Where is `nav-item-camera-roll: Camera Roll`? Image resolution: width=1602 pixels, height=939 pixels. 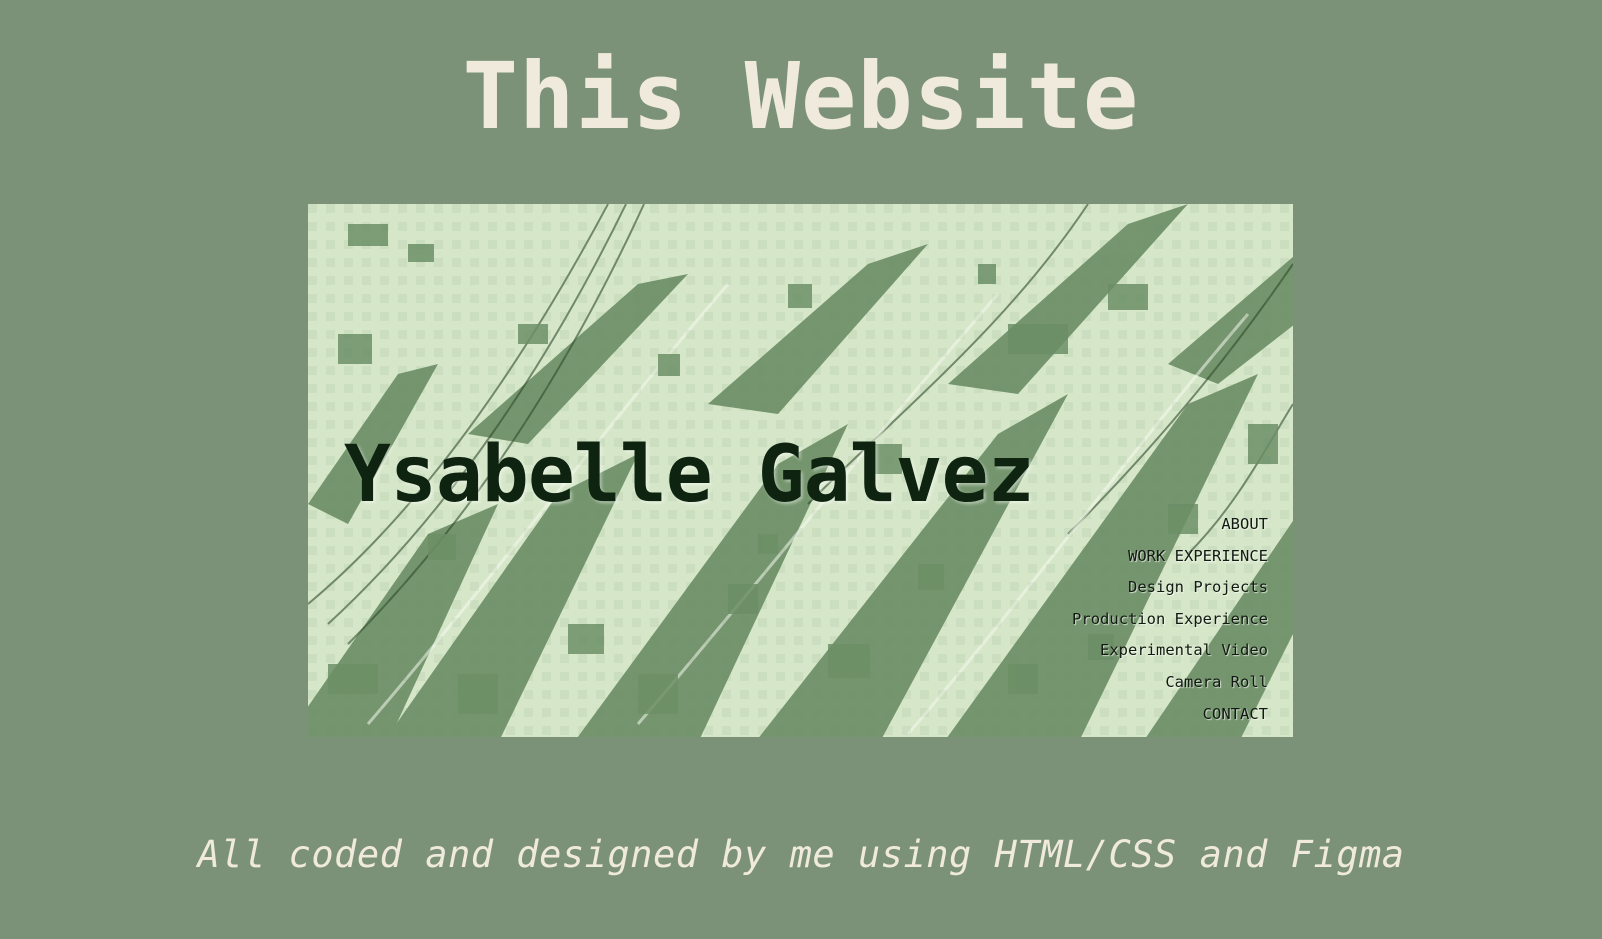 nav-item-camera-roll: Camera Roll is located at coordinates (1170, 683).